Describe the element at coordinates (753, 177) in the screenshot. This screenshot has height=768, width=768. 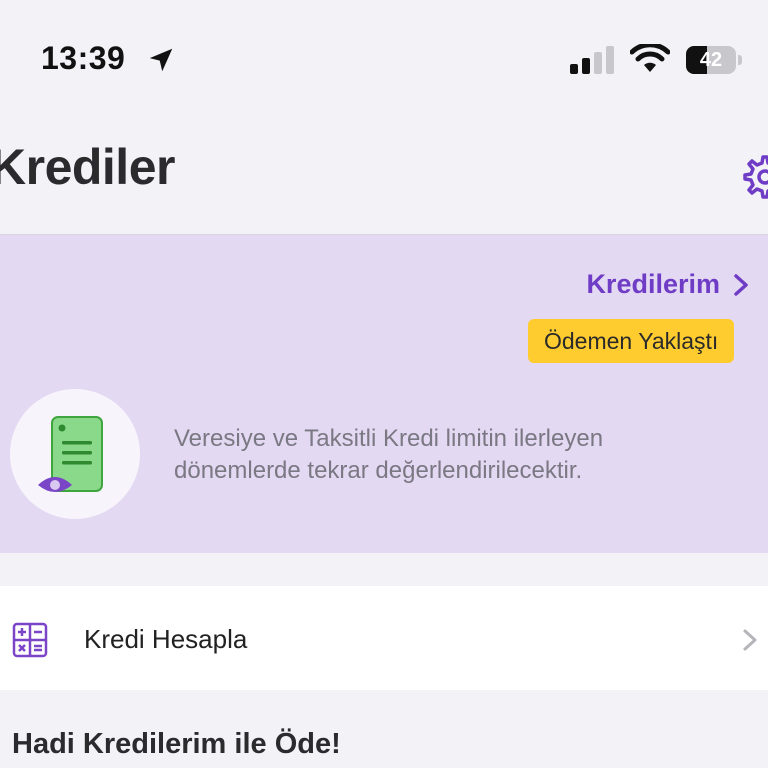
I see `gear-icon` at that location.